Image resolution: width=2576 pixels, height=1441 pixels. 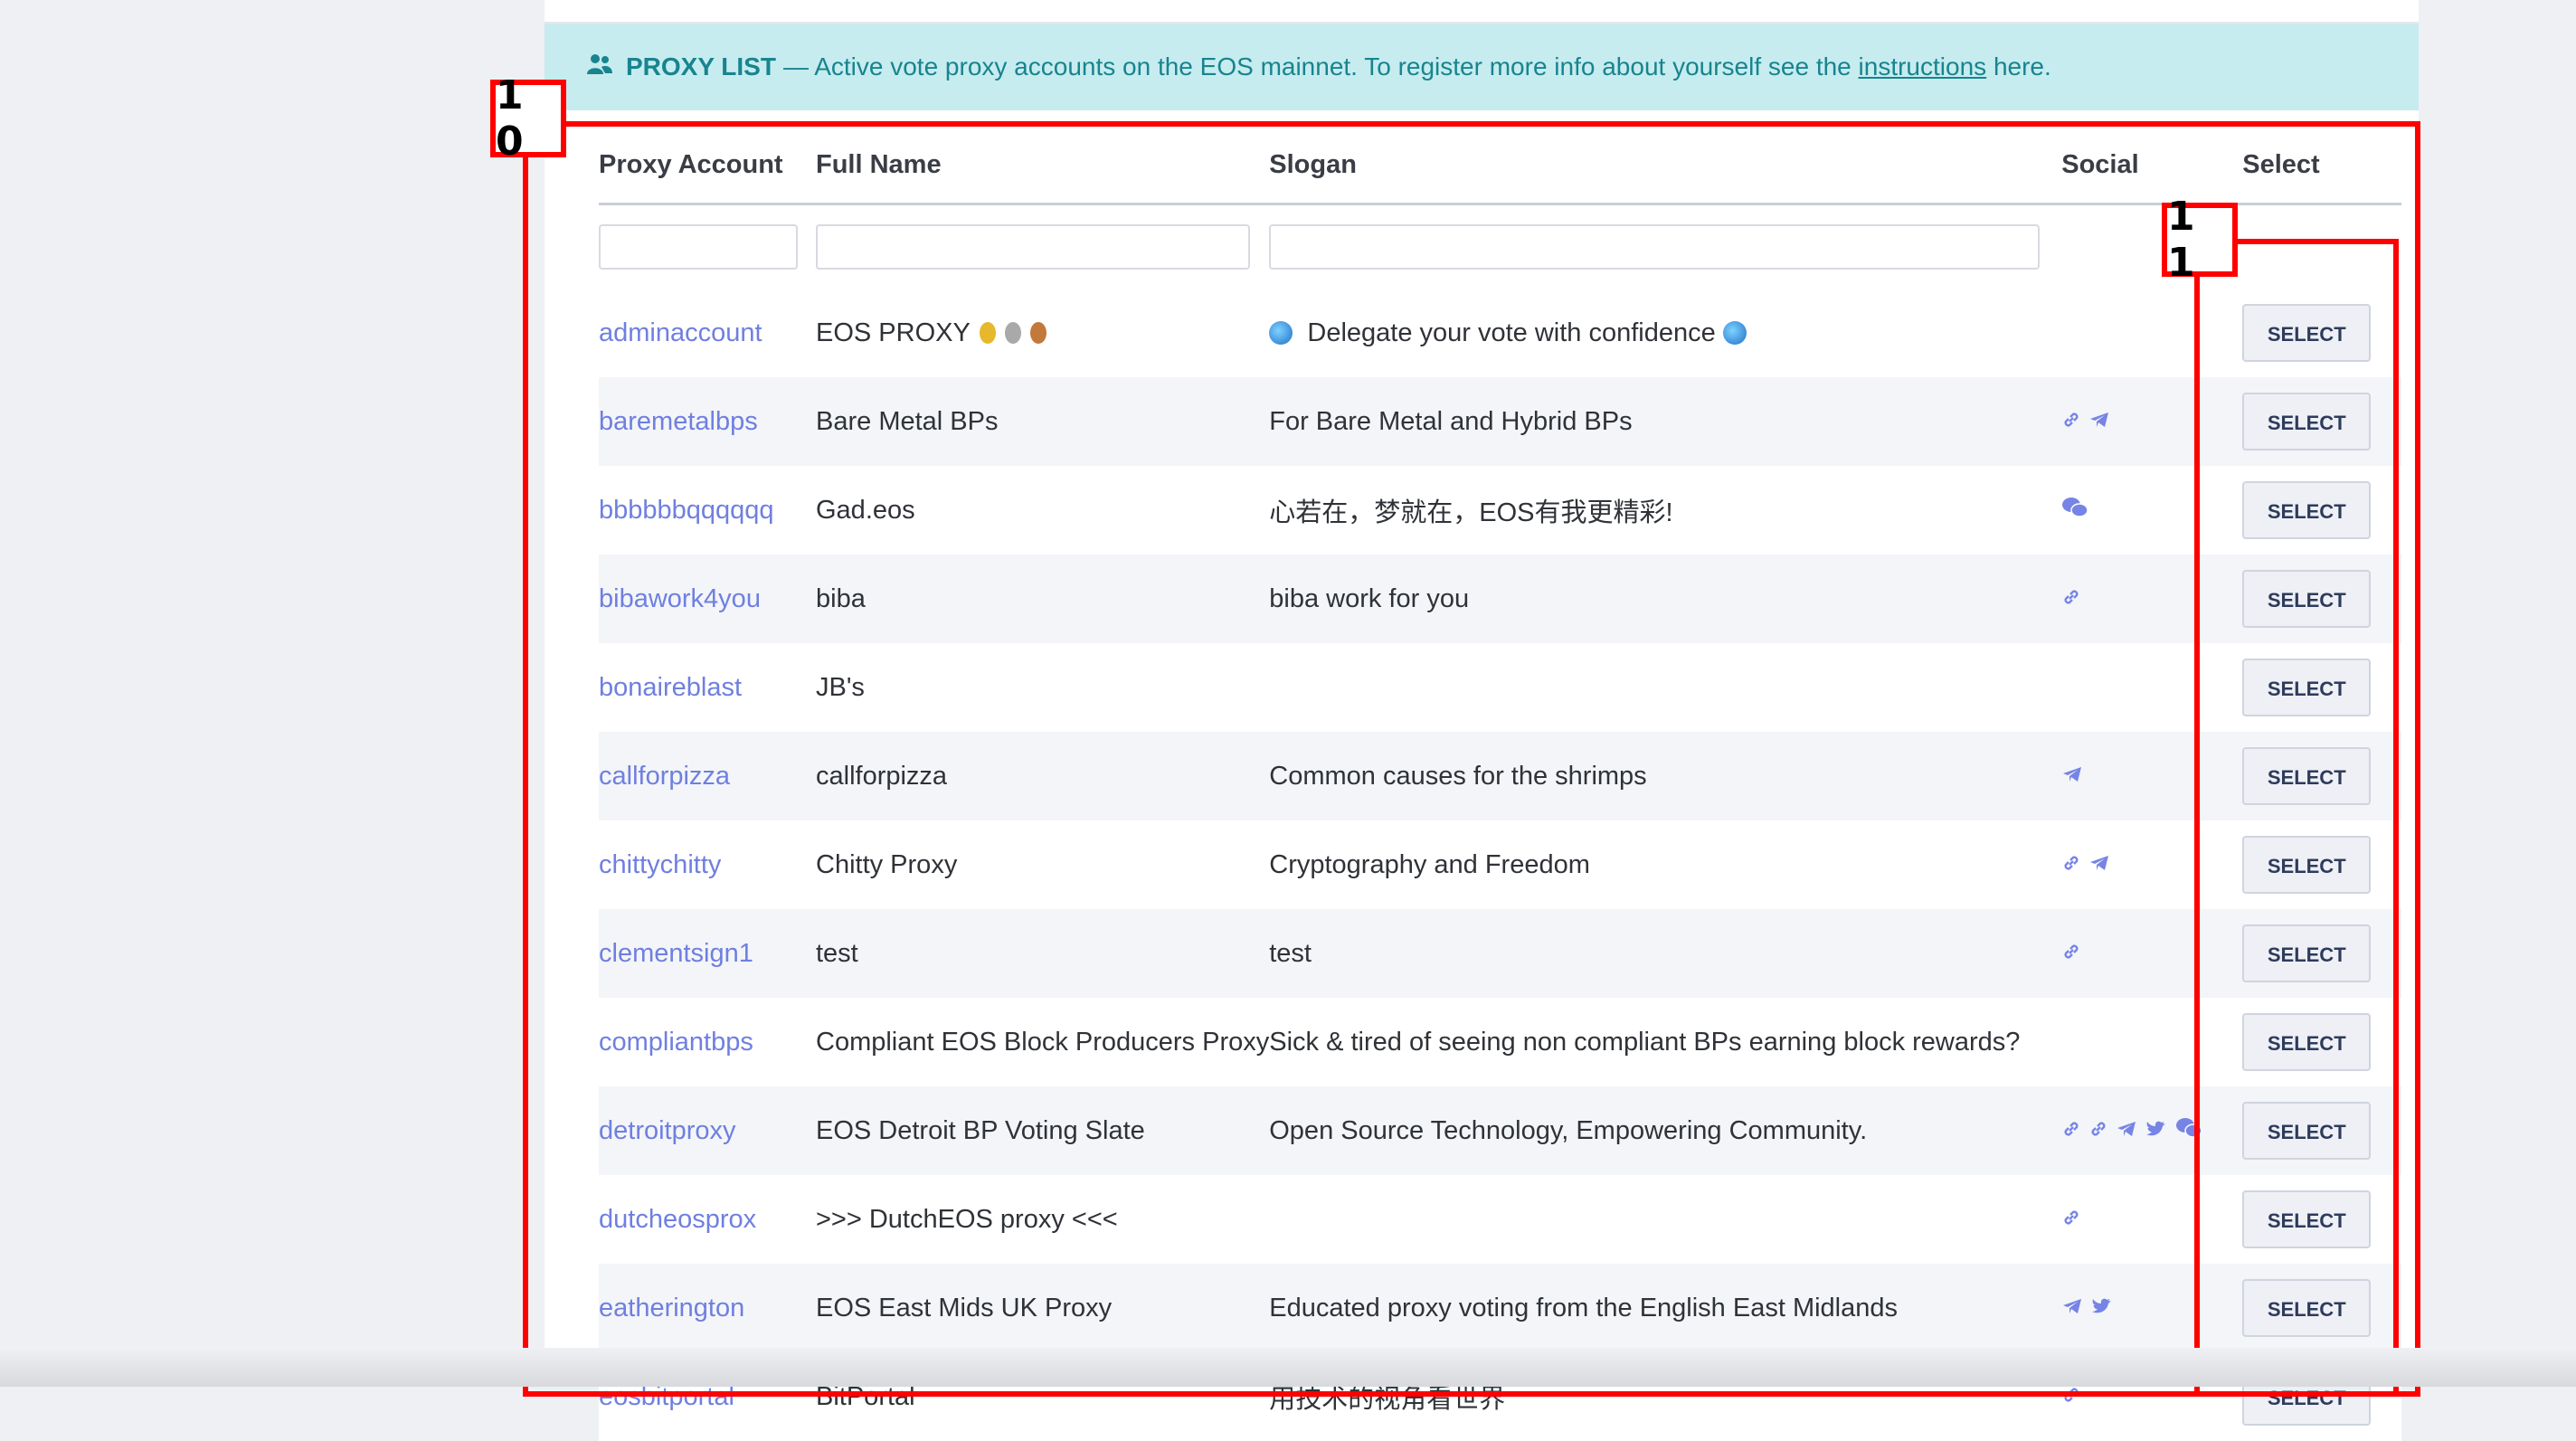 I want to click on banner-suffix: here., so click(x=2022, y=66).